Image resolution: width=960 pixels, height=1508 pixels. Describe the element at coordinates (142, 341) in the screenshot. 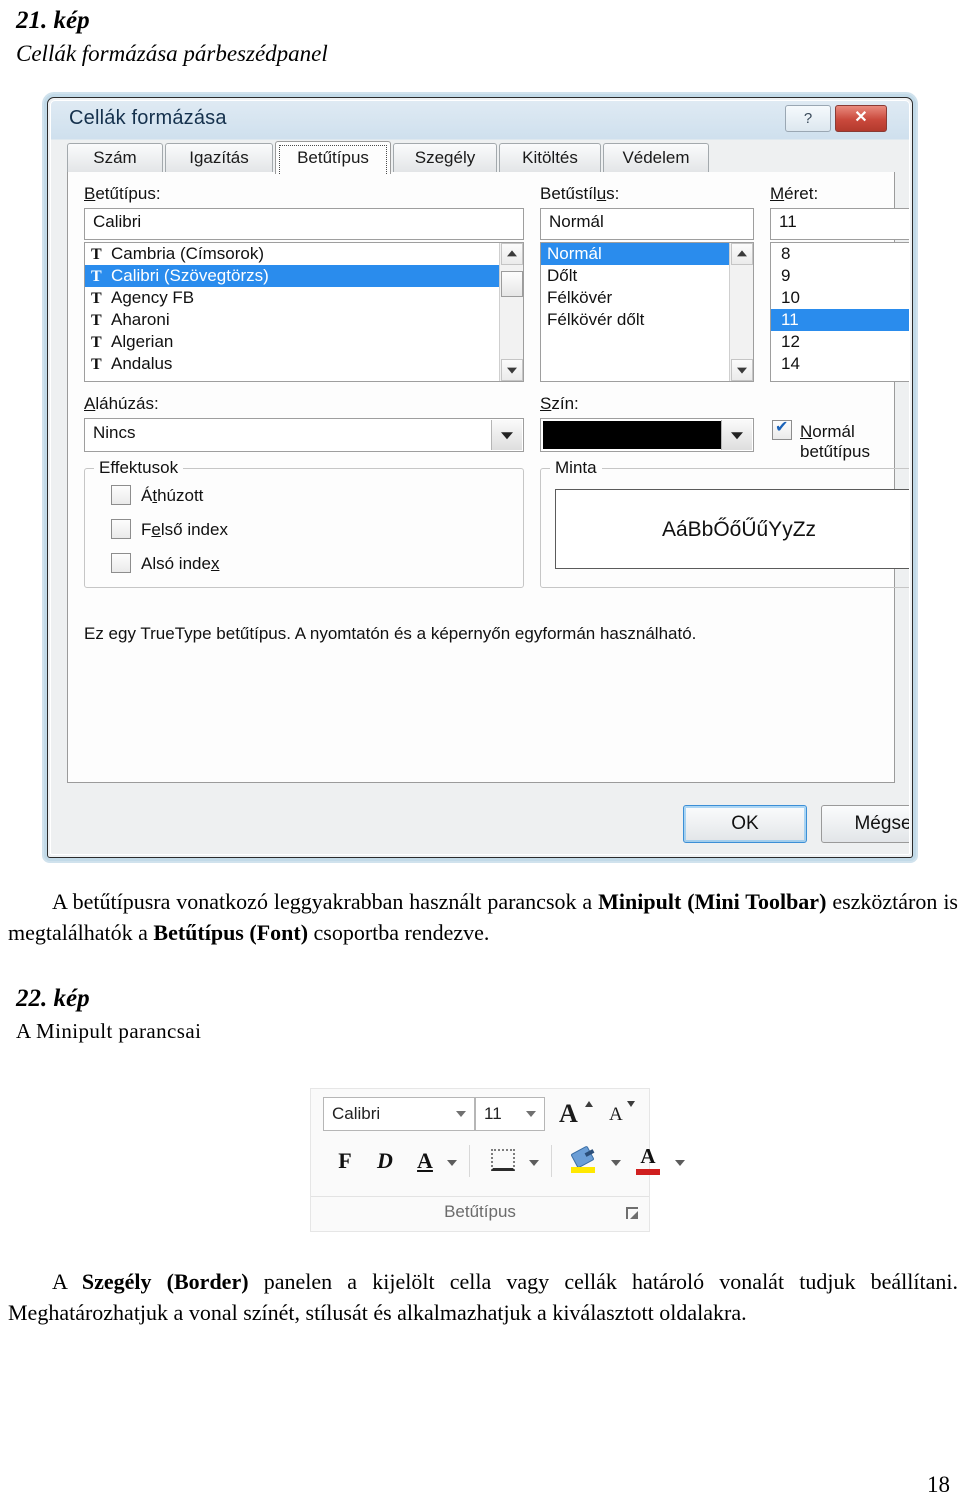

I see `list-item-label: Algerian` at that location.